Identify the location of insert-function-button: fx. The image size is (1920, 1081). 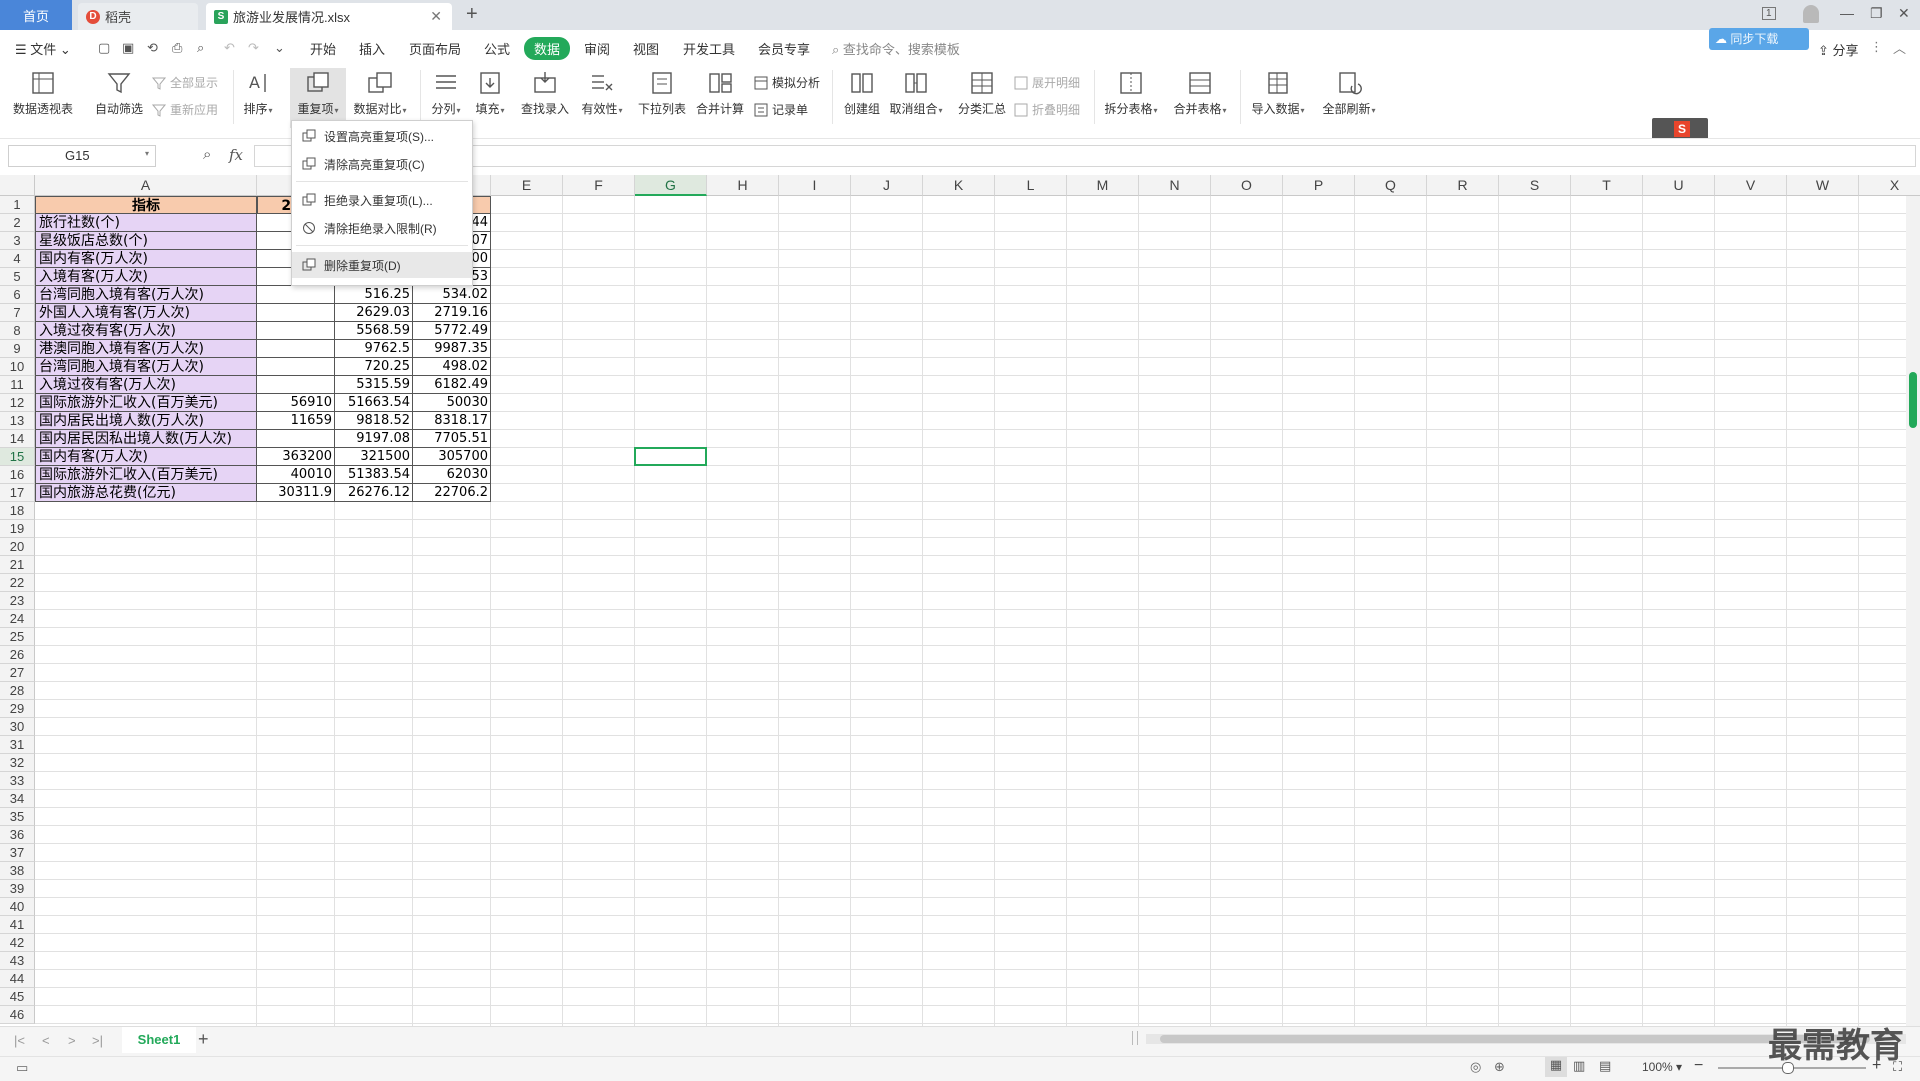
(236, 155).